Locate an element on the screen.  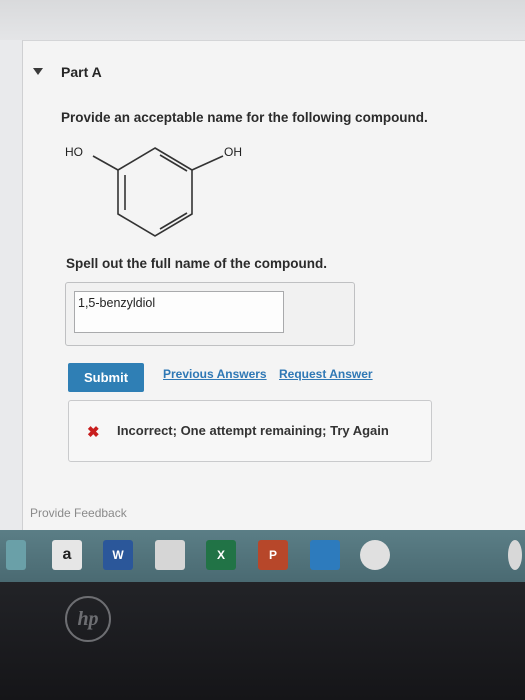
hydroxyl-label-right: OH is located at coordinates (233, 152).